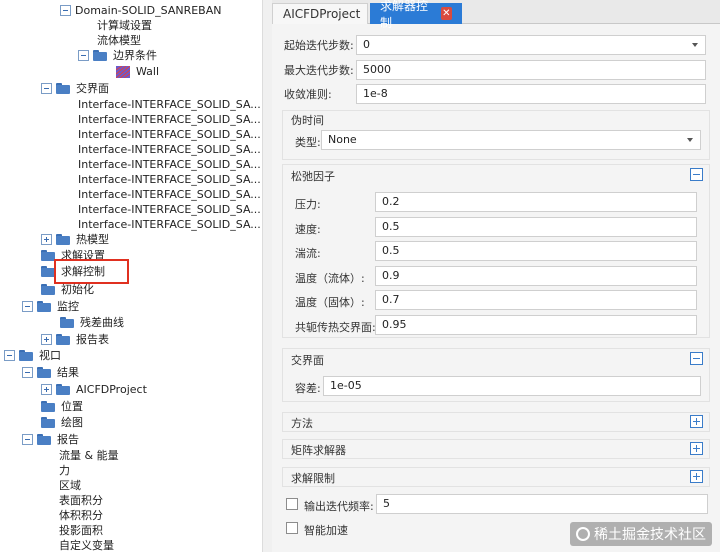 The image size is (720, 552). I want to click on tree-item-report: 报告, so click(50, 439).